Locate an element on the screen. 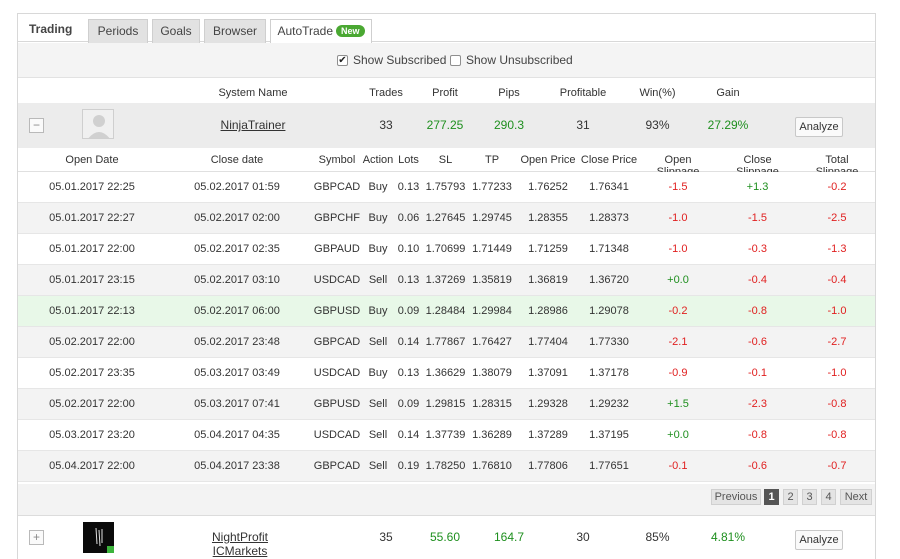 This screenshot has width=900, height=559. cell-open-slippage: -0.9 is located at coordinates (678, 373).